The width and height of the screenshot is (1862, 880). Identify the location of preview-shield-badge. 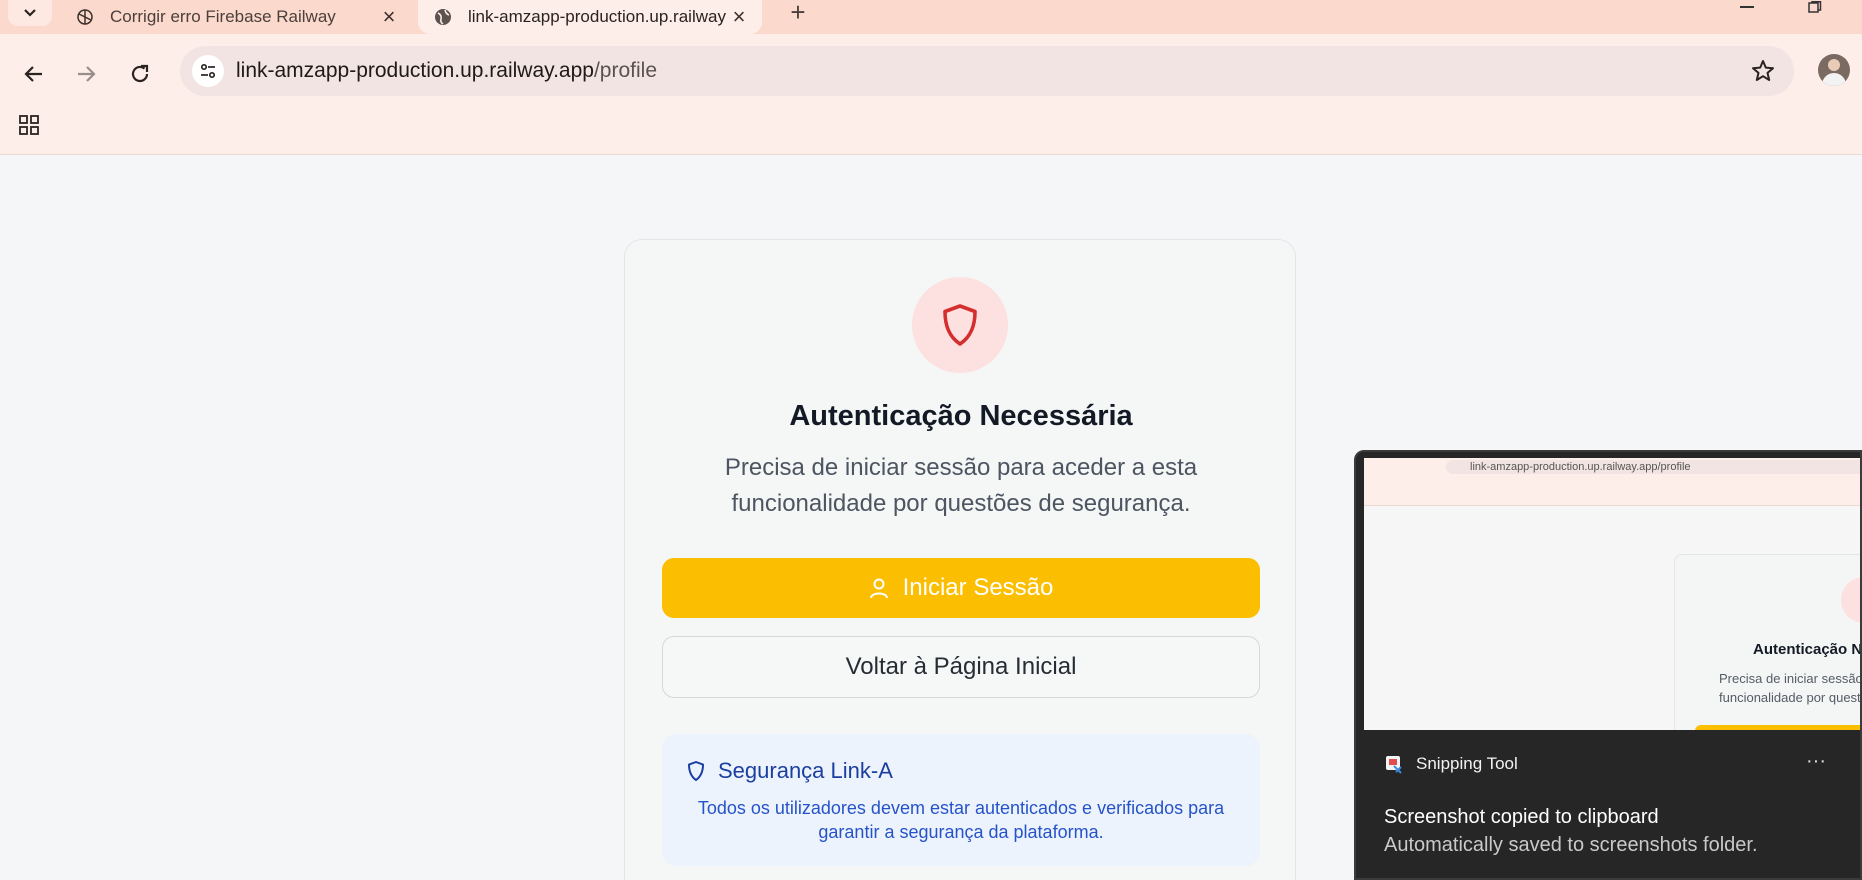
(1850, 600).